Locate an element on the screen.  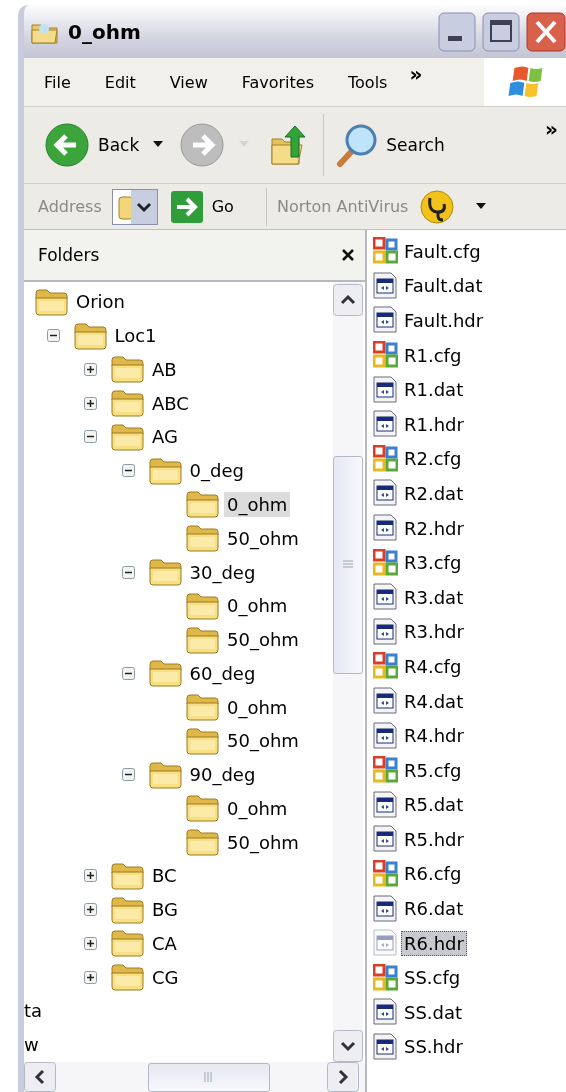
tree-item: 30_deg is located at coordinates (222, 572).